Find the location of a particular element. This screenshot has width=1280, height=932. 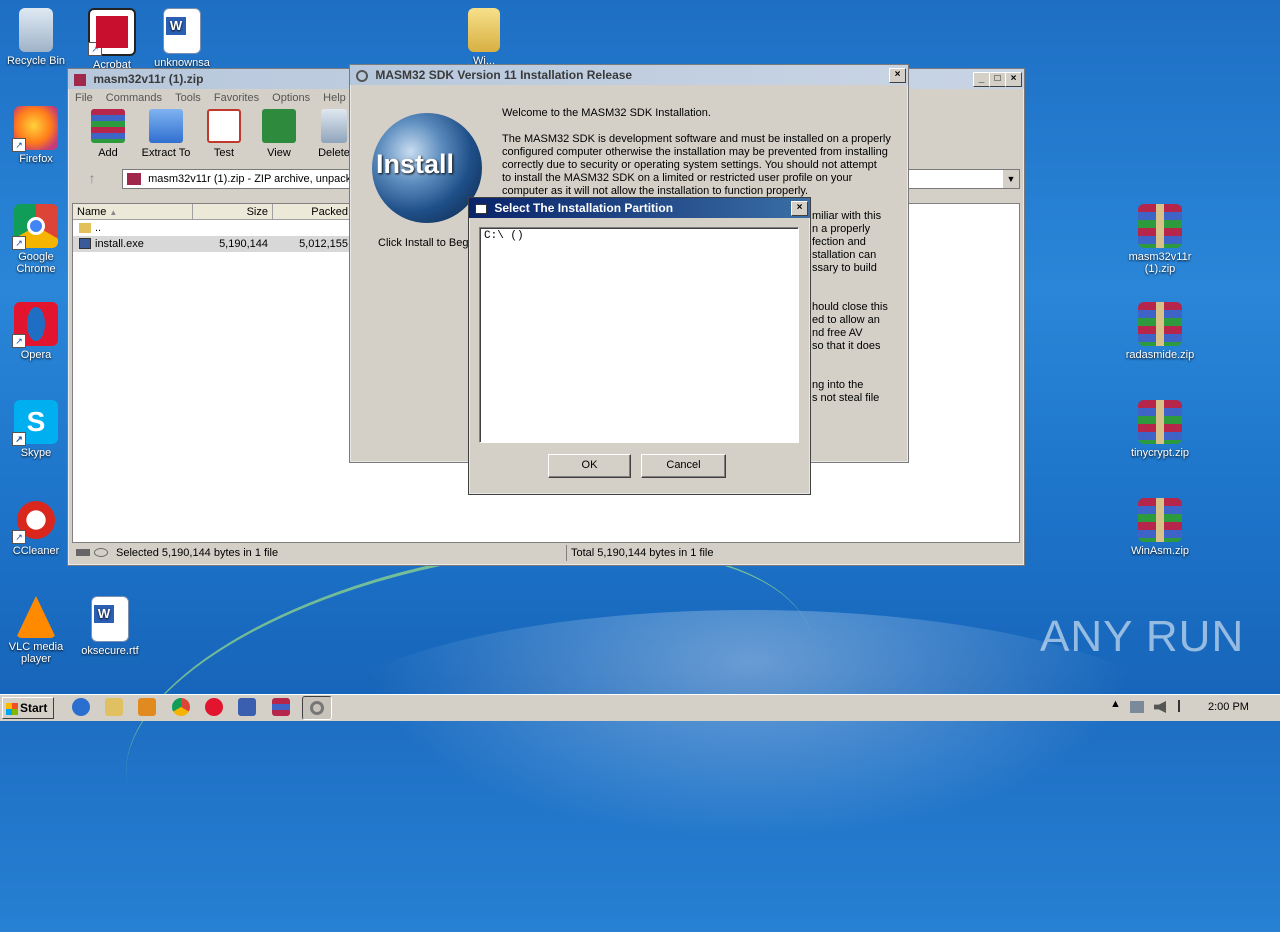

acrobat-icon: ↗ is located at coordinates (112, 32).